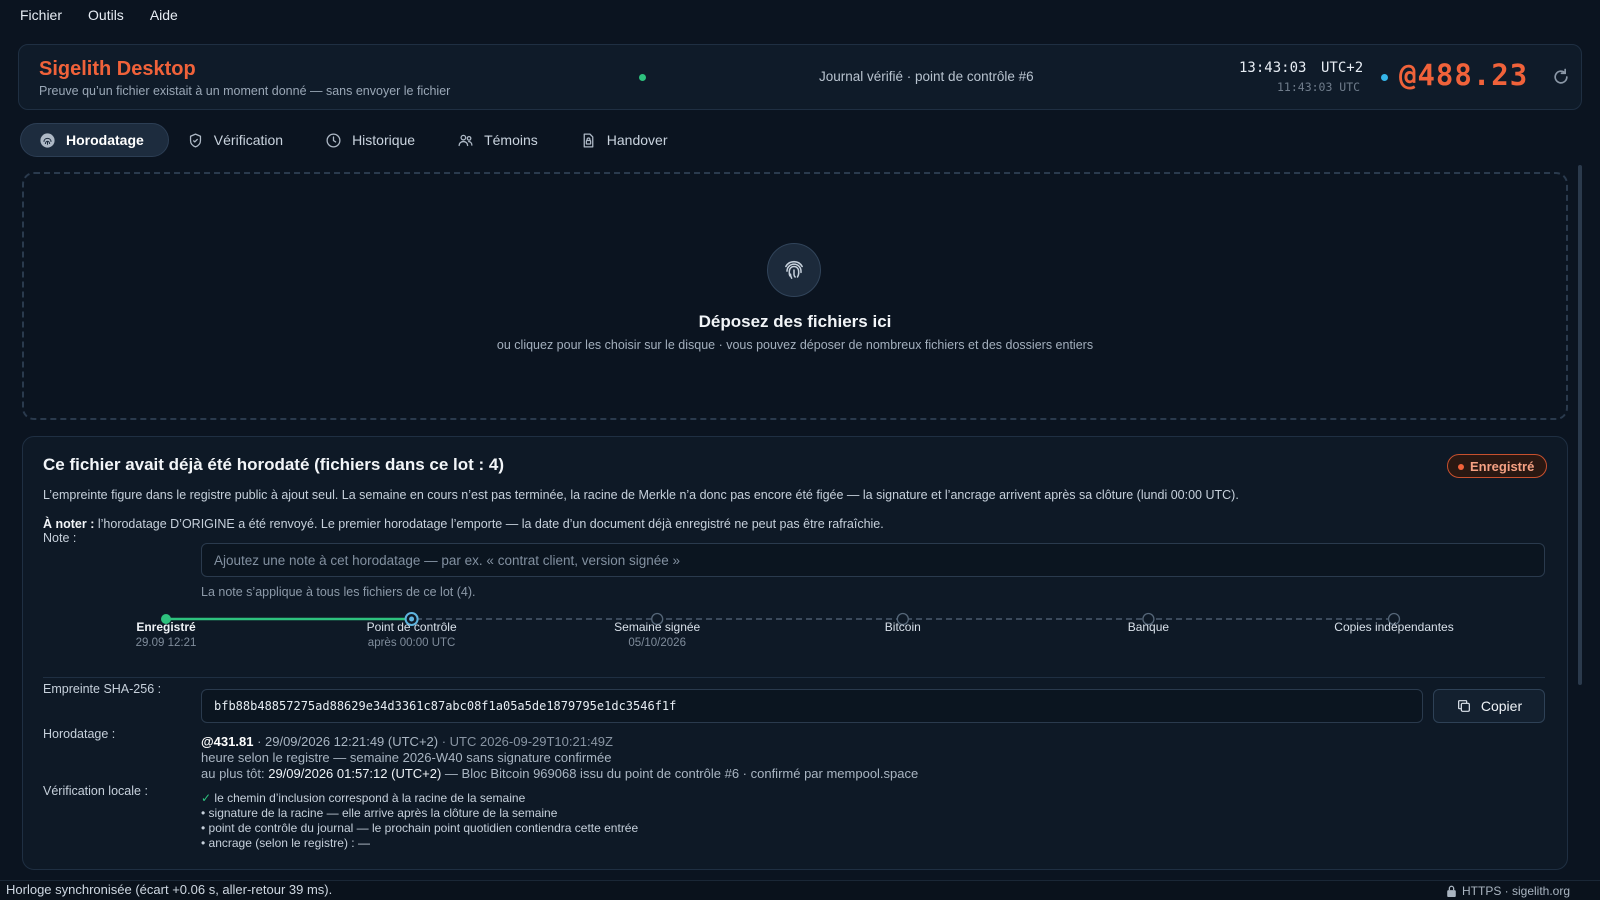 This screenshot has height=900, width=1600. I want to click on tab-label: Témoins, so click(511, 140).